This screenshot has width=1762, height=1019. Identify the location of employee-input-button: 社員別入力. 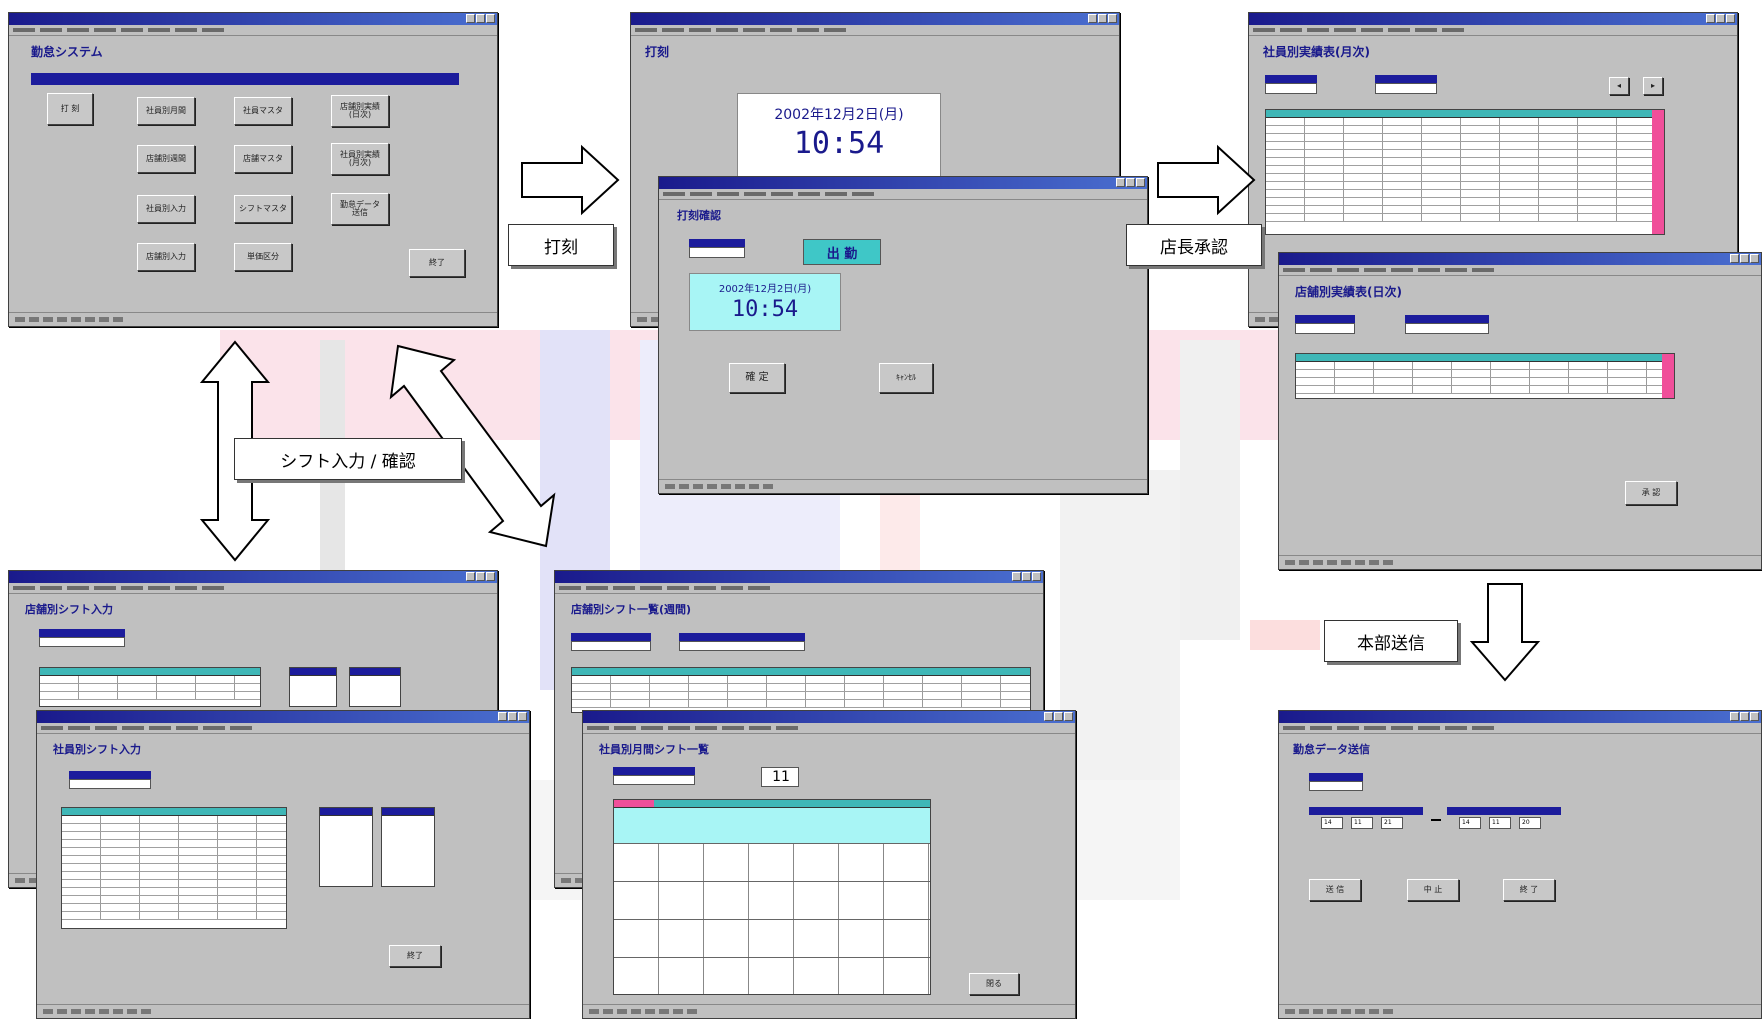
(166, 209).